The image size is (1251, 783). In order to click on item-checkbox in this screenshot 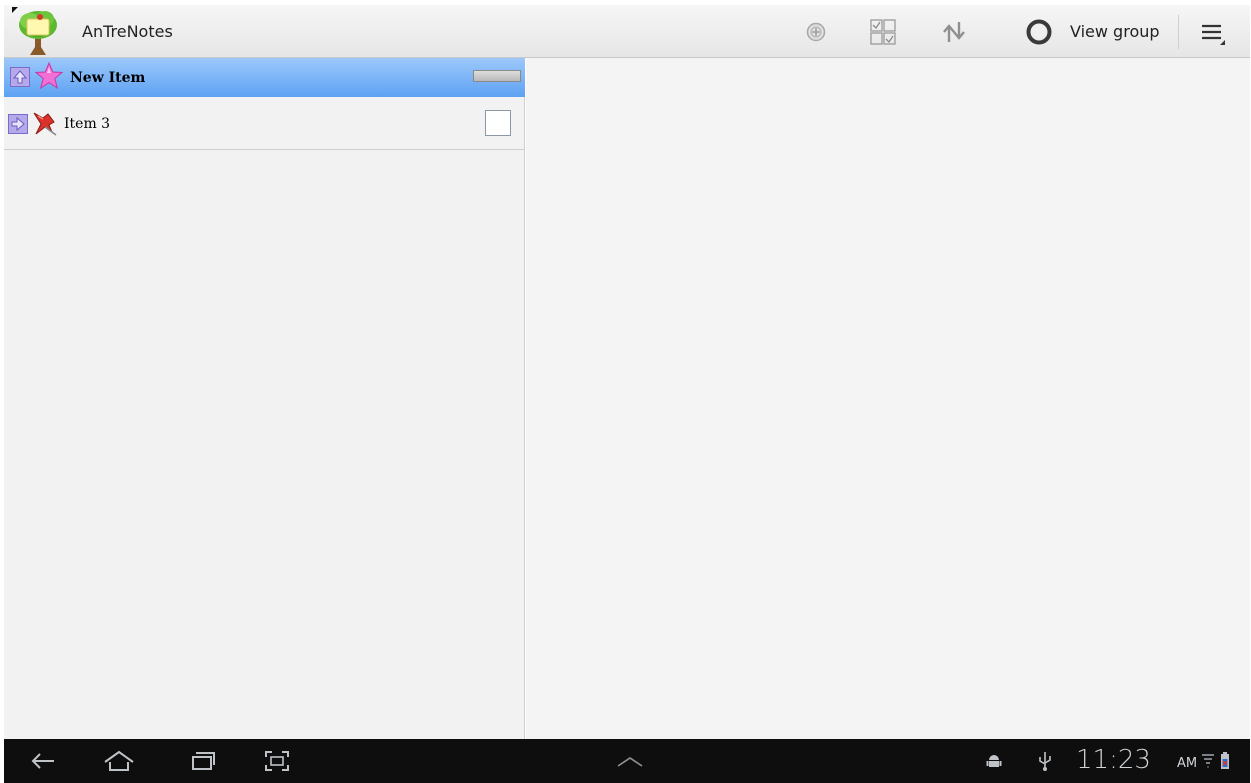, I will do `click(498, 123)`.